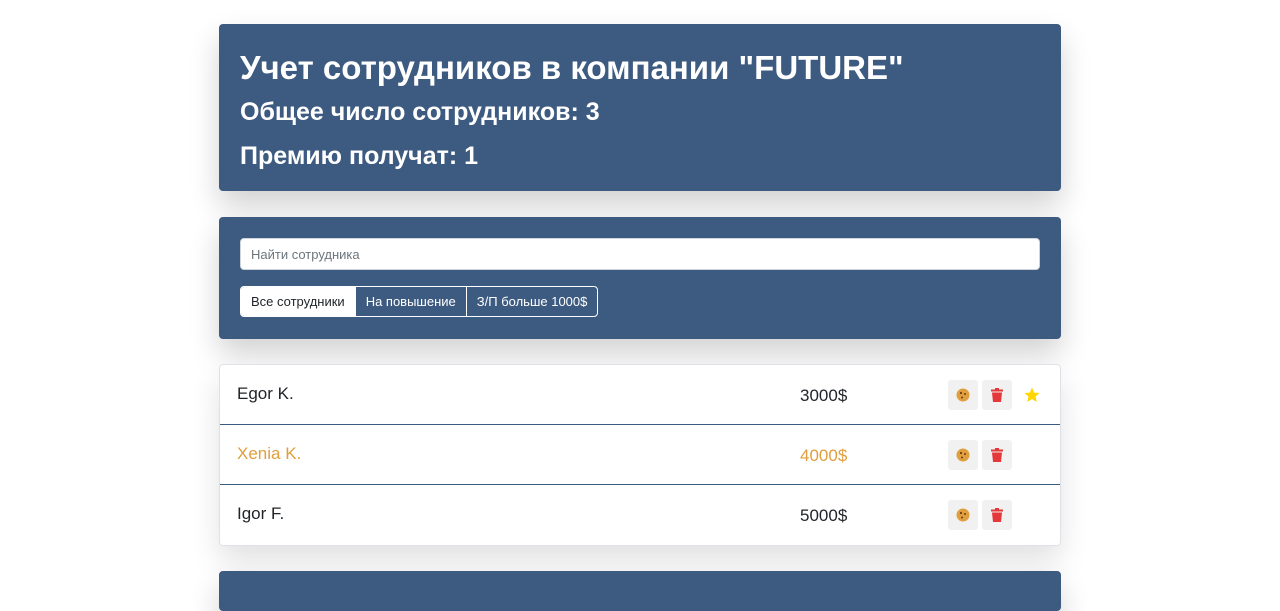 The width and height of the screenshot is (1280, 611). Describe the element at coordinates (359, 156) in the screenshot. I see `bonus-employees-count: Премию получат: 1` at that location.